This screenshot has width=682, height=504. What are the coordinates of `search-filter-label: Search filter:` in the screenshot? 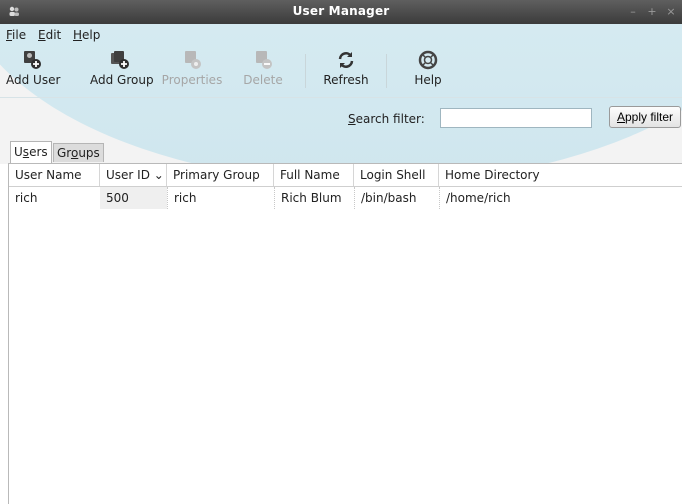 It's located at (386, 119).